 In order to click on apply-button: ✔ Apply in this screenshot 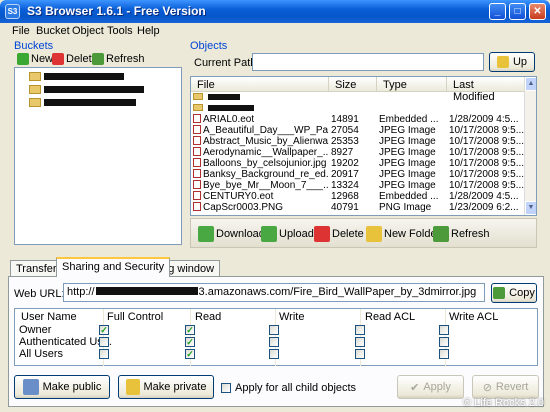, I will do `click(430, 387)`.